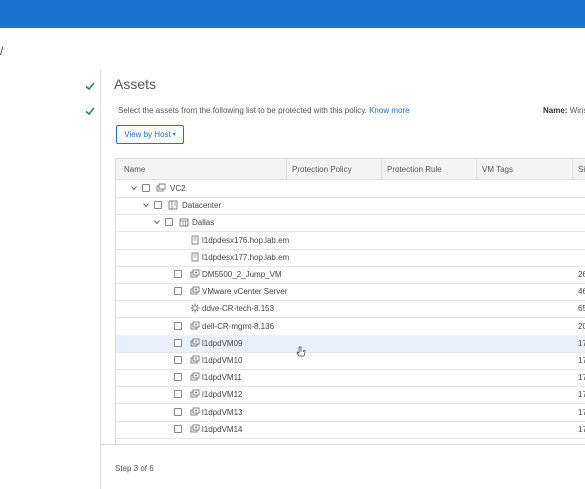 The width and height of the screenshot is (585, 489). I want to click on asset-name: l1dpdVM12, so click(222, 395).